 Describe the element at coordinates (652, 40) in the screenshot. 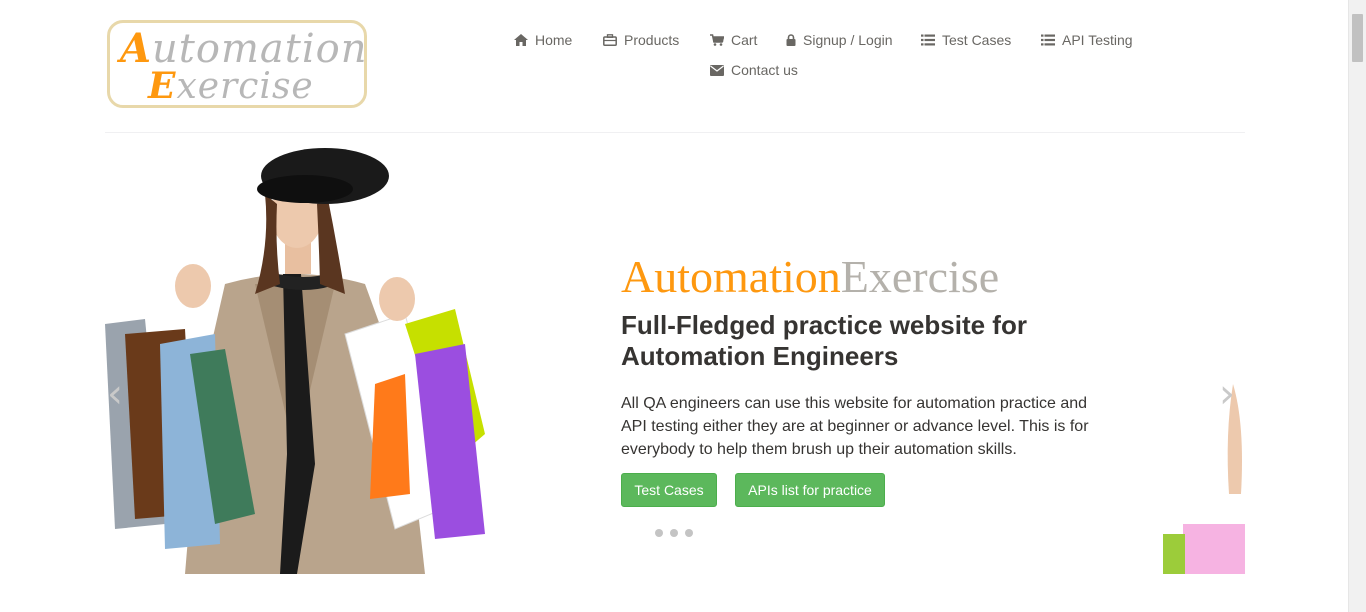

I see `nav-products-label: Products` at that location.